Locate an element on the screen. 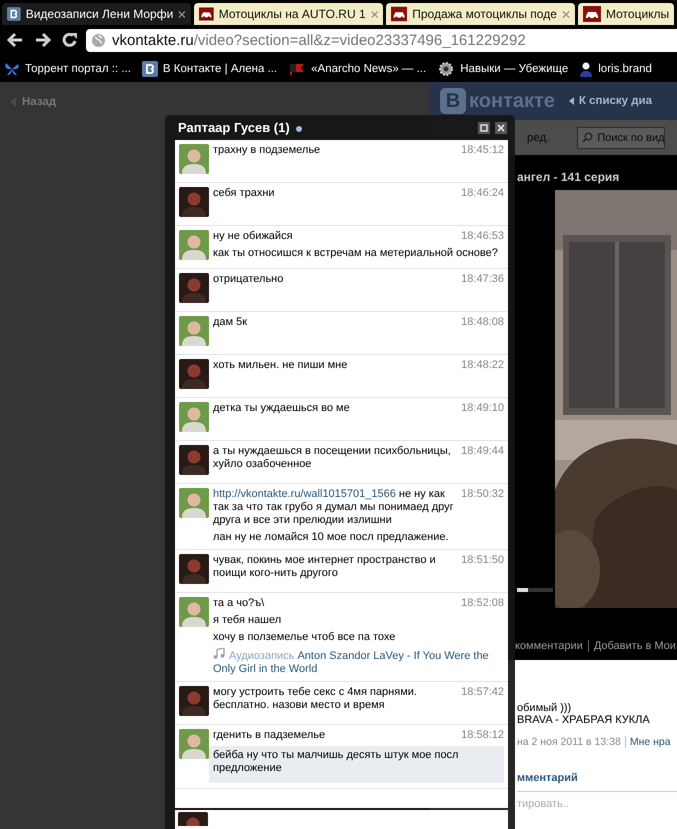 This screenshot has height=829, width=677. message-text: ну не обижайся is located at coordinates (253, 236).